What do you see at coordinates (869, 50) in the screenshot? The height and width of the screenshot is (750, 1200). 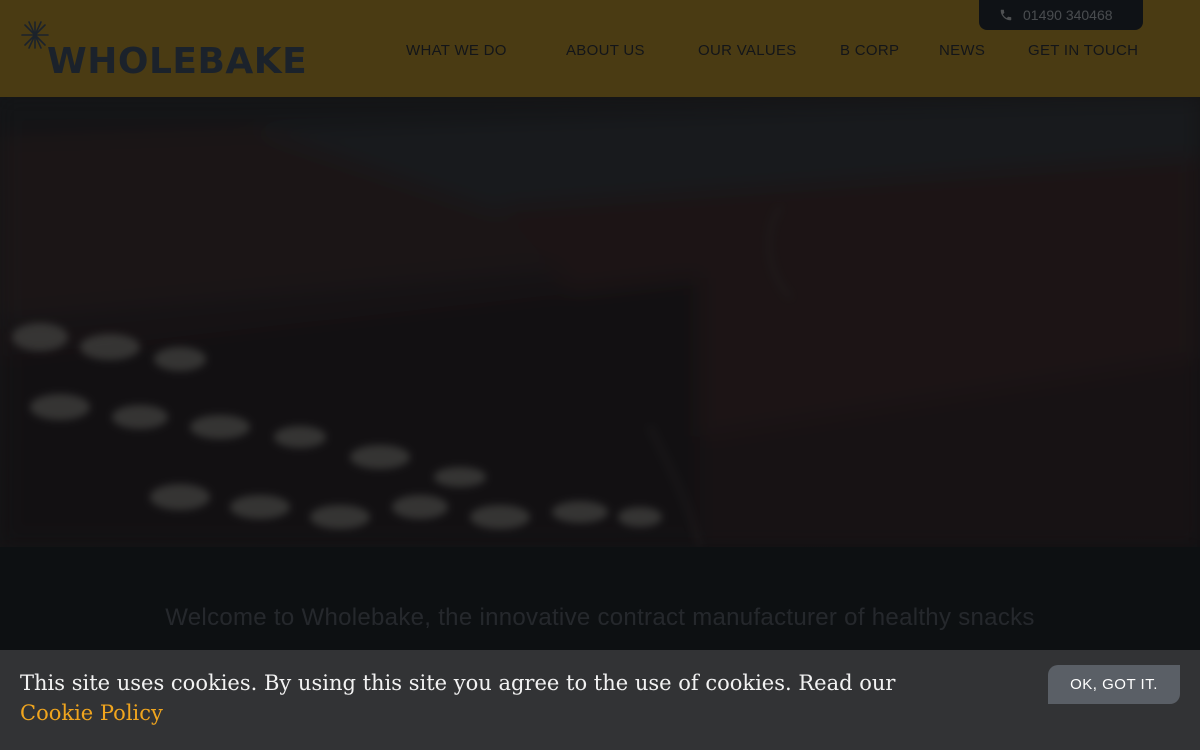 I see `nav-b-corp: B CORP` at bounding box center [869, 50].